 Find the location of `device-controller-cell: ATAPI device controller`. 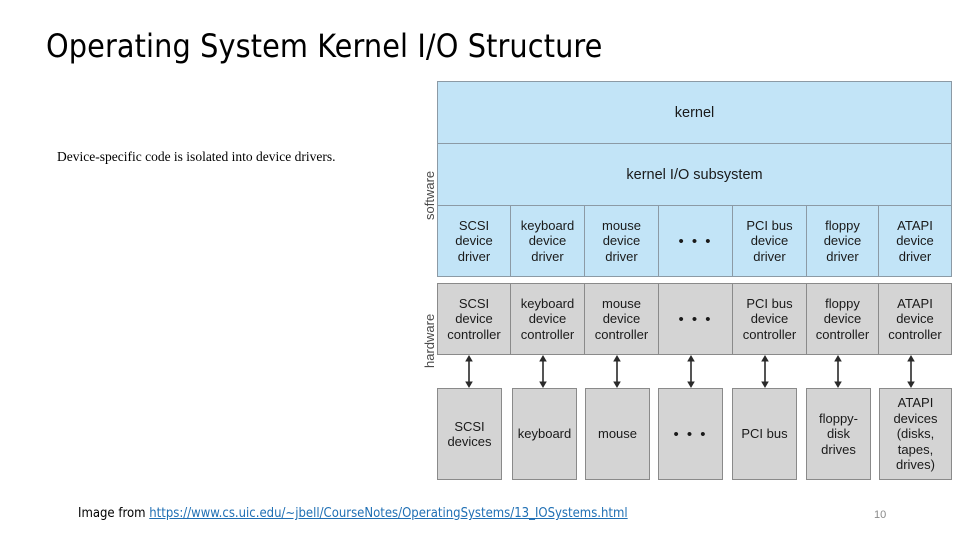

device-controller-cell: ATAPI device controller is located at coordinates (915, 319).